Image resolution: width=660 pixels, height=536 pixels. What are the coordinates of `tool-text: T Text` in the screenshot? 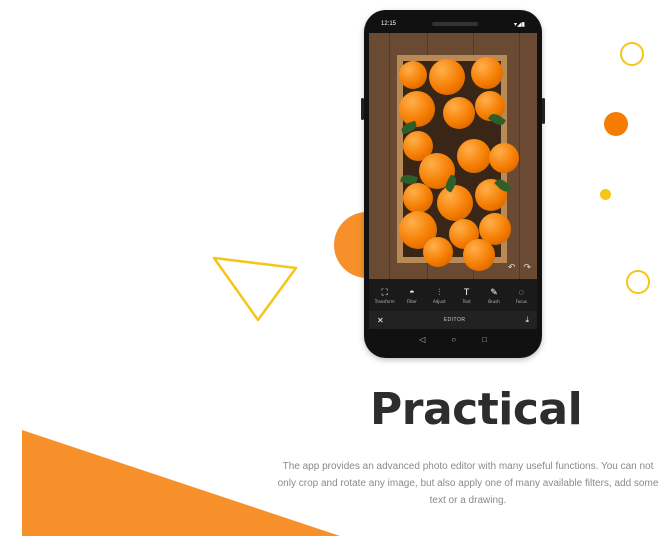 It's located at (467, 295).